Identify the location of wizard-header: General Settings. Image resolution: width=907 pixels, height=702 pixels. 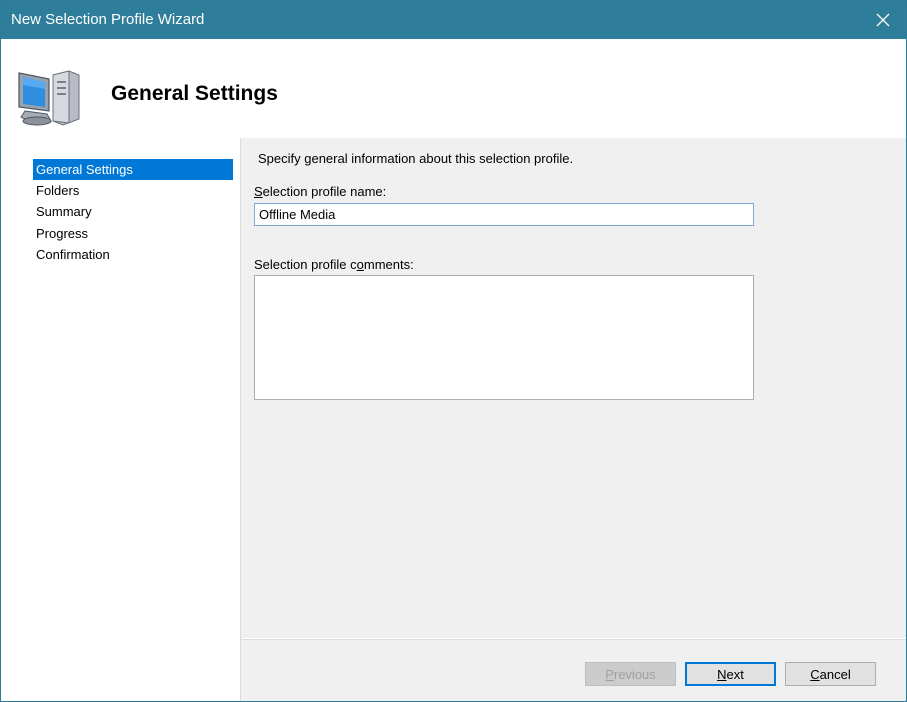
(453, 88).